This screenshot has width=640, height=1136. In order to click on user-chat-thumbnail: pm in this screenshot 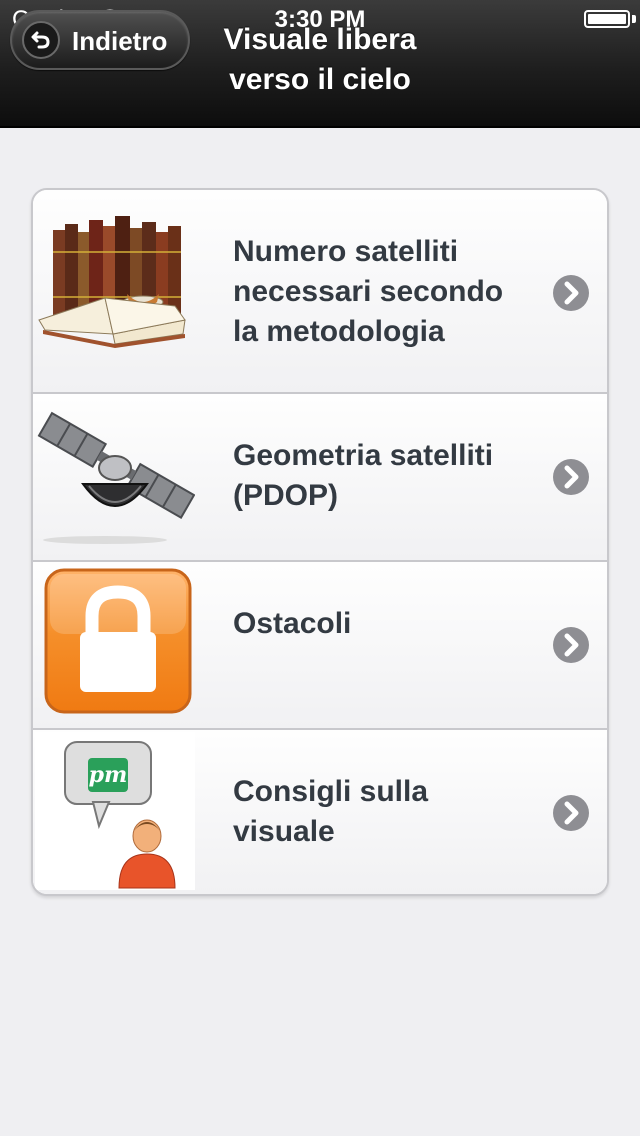, I will do `click(115, 811)`.